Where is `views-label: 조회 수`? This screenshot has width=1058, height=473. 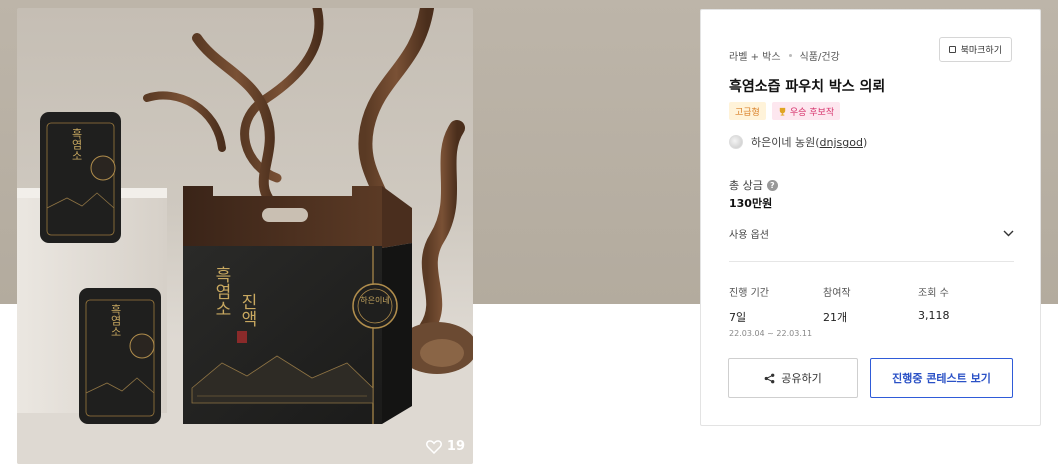 views-label: 조회 수 is located at coordinates (933, 293).